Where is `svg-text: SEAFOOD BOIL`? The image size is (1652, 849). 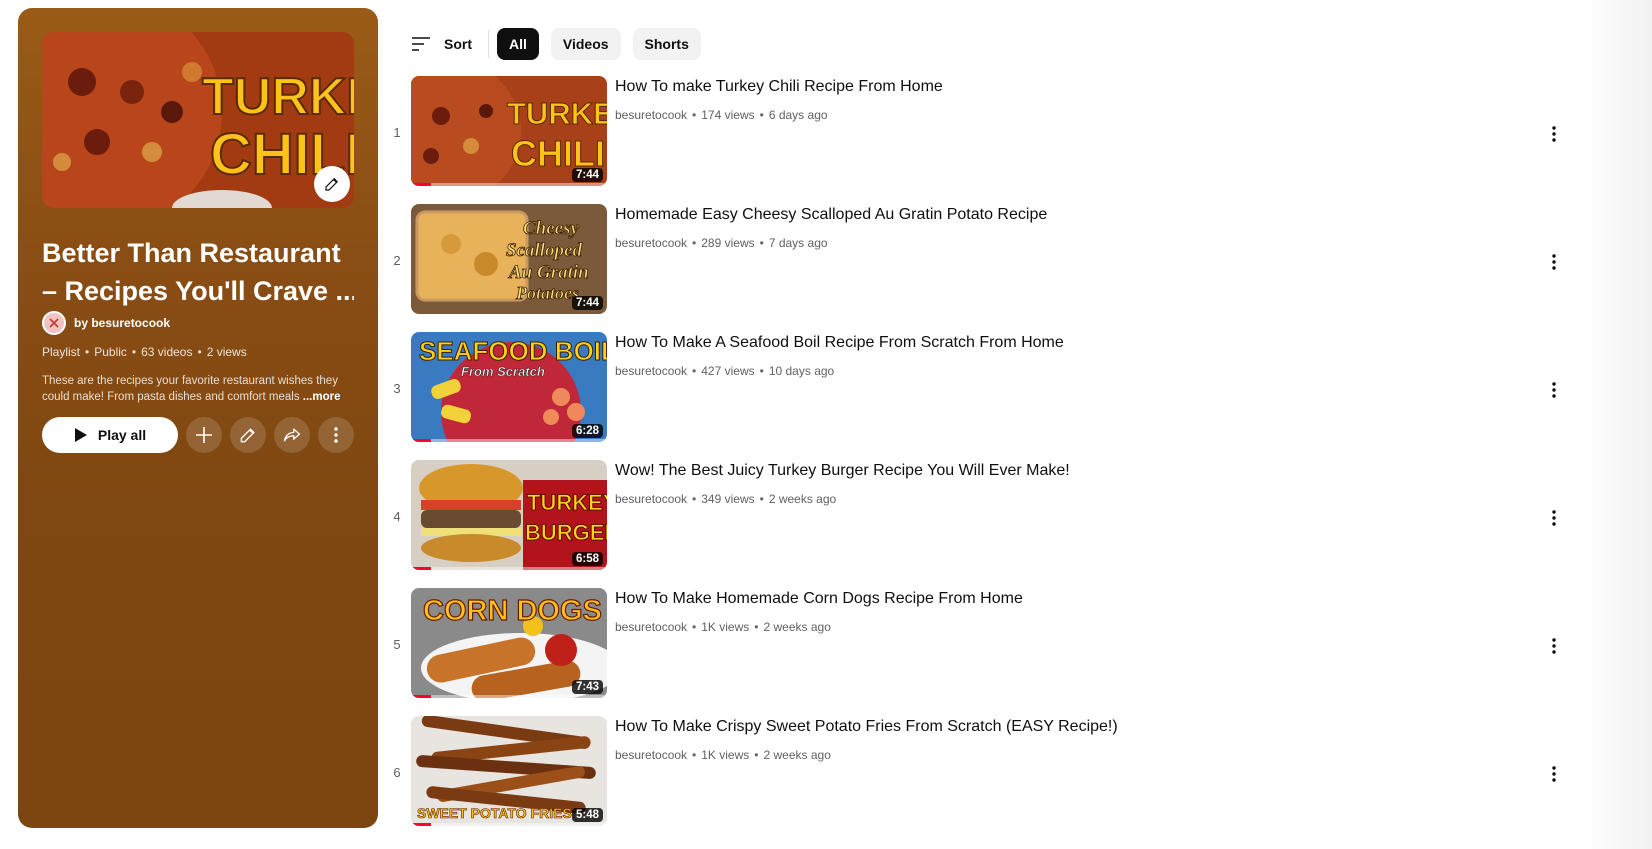 svg-text: SEAFOOD BOIL is located at coordinates (513, 351).